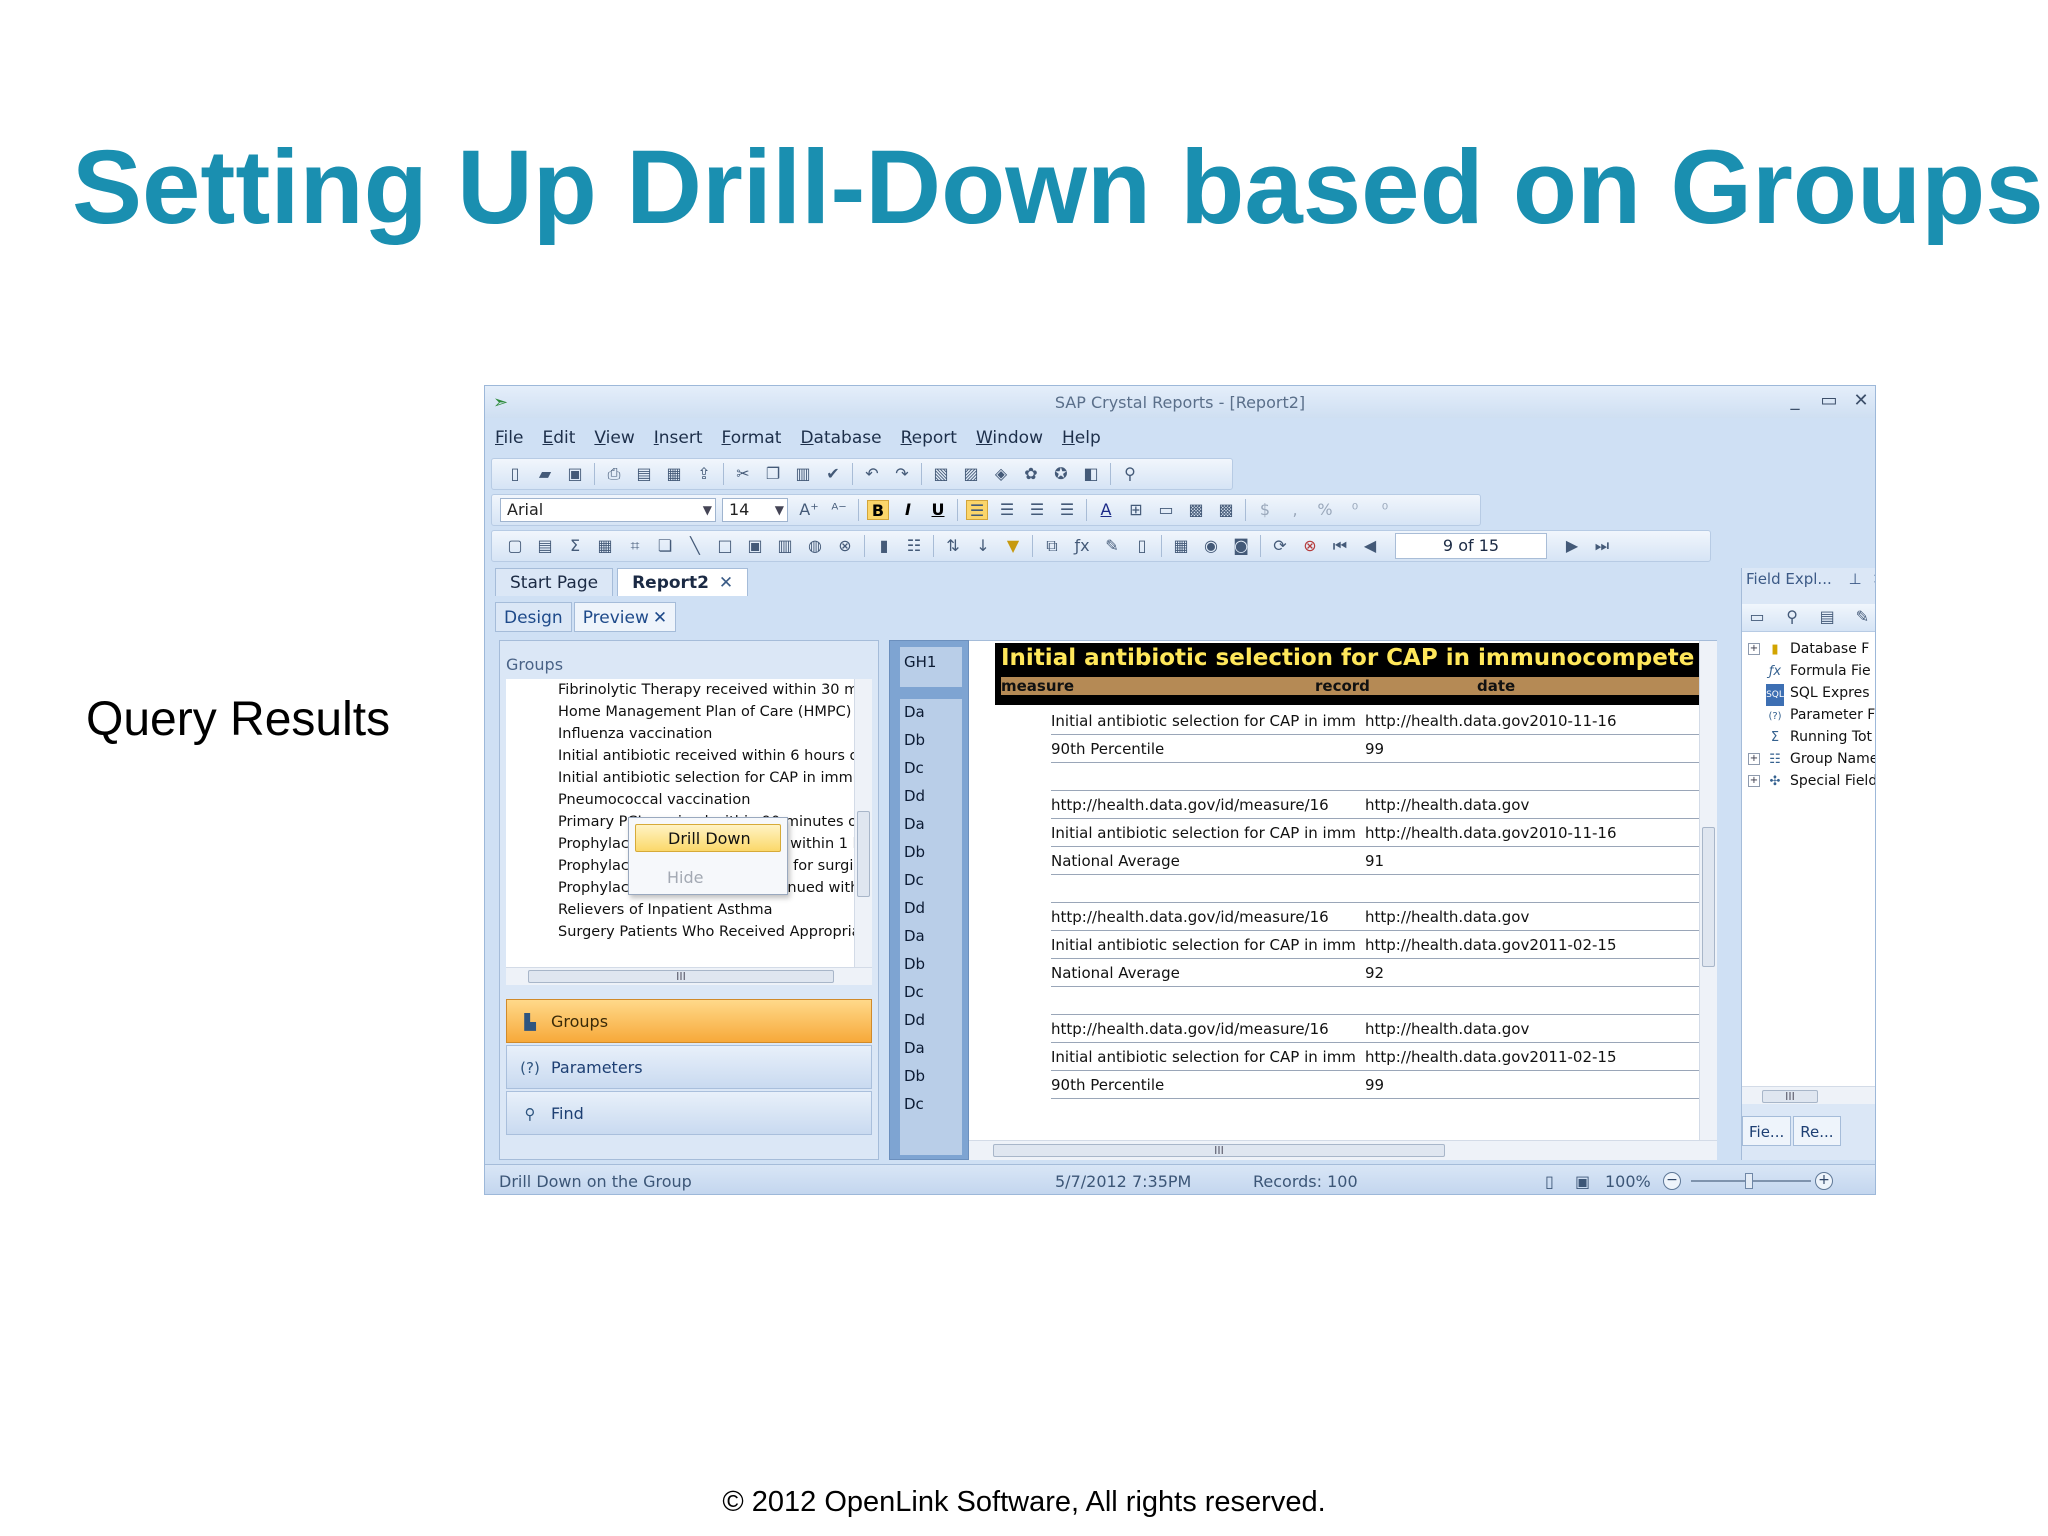 This screenshot has width=2048, height=1536. I want to click on insert-box-icon: □, so click(725, 546).